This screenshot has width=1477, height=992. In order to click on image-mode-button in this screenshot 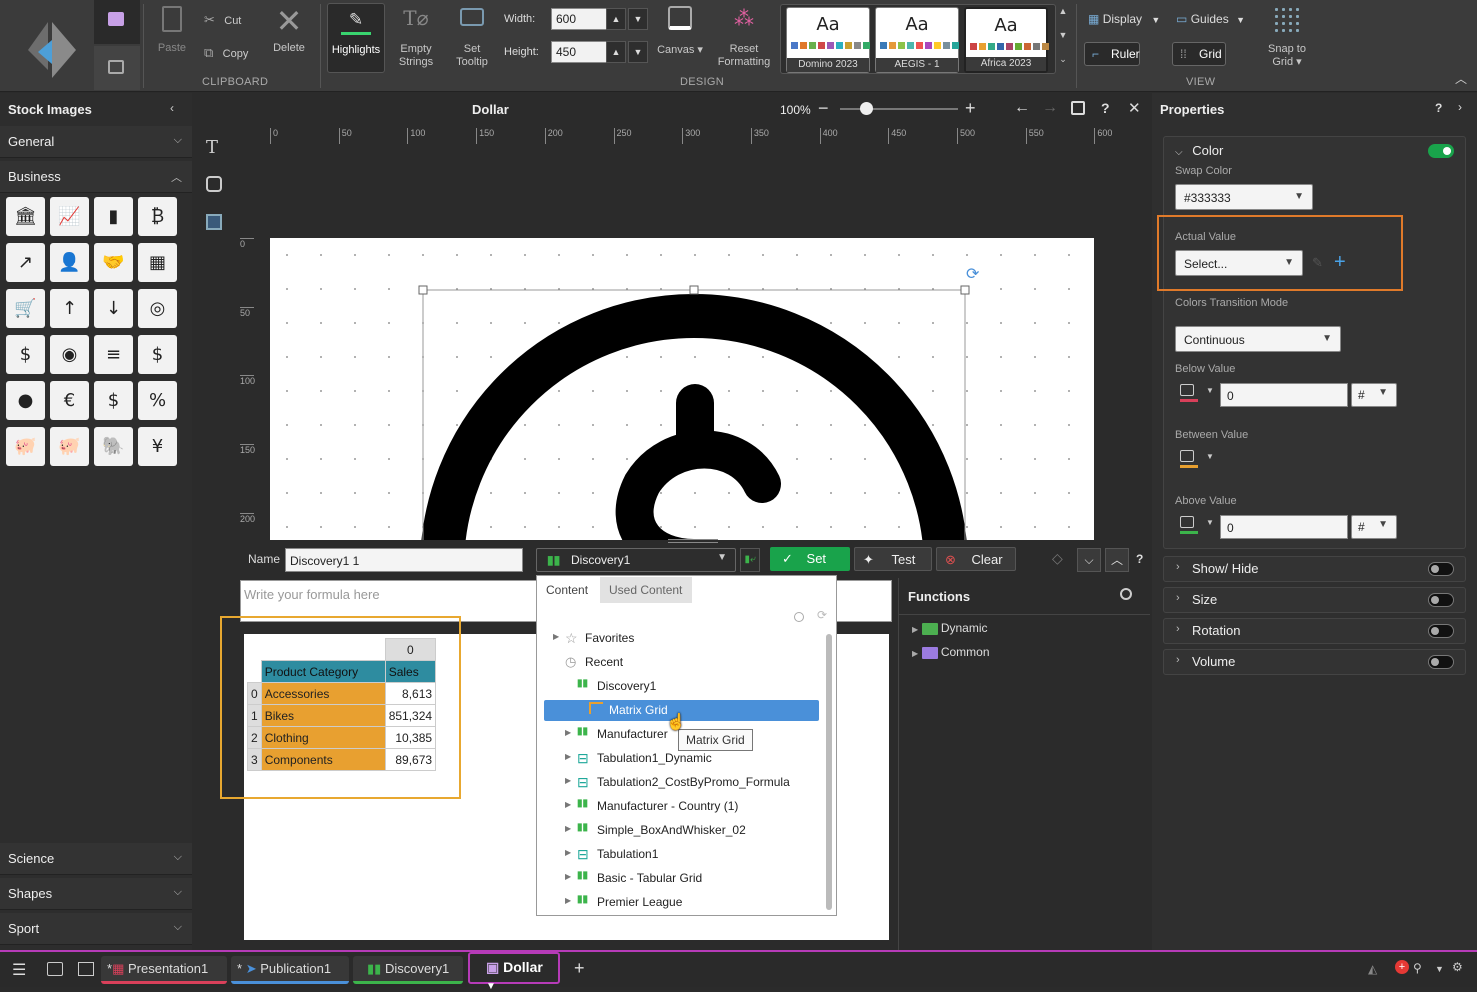, I will do `click(117, 68)`.